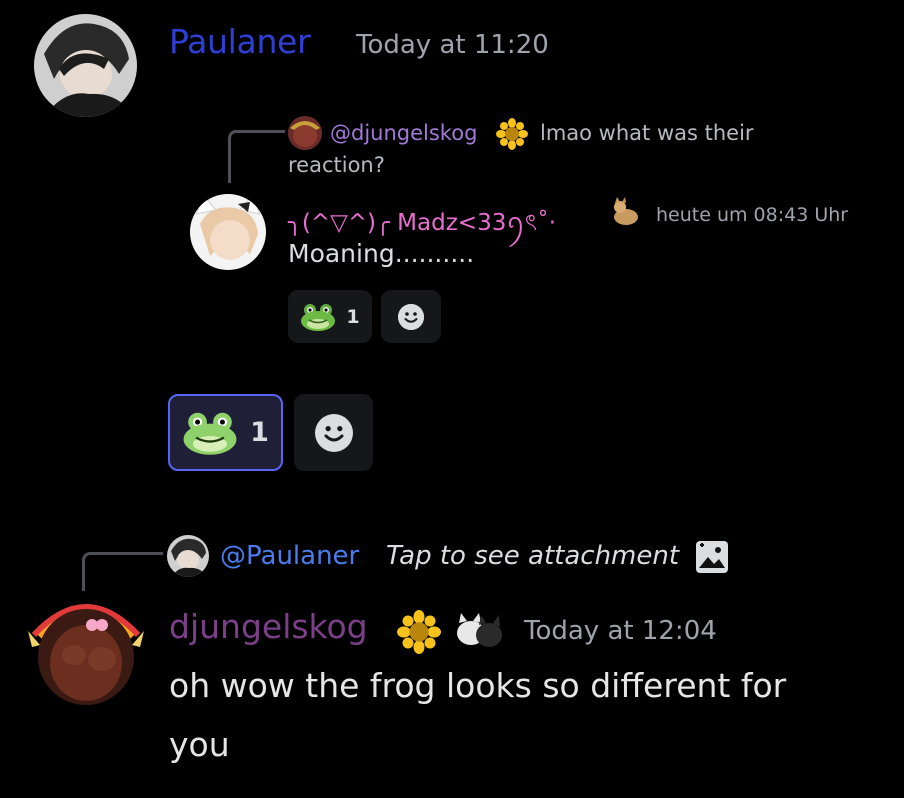 The height and width of the screenshot is (798, 904). Describe the element at coordinates (289, 556) in the screenshot. I see `reply-author-mention: @Paulaner` at that location.